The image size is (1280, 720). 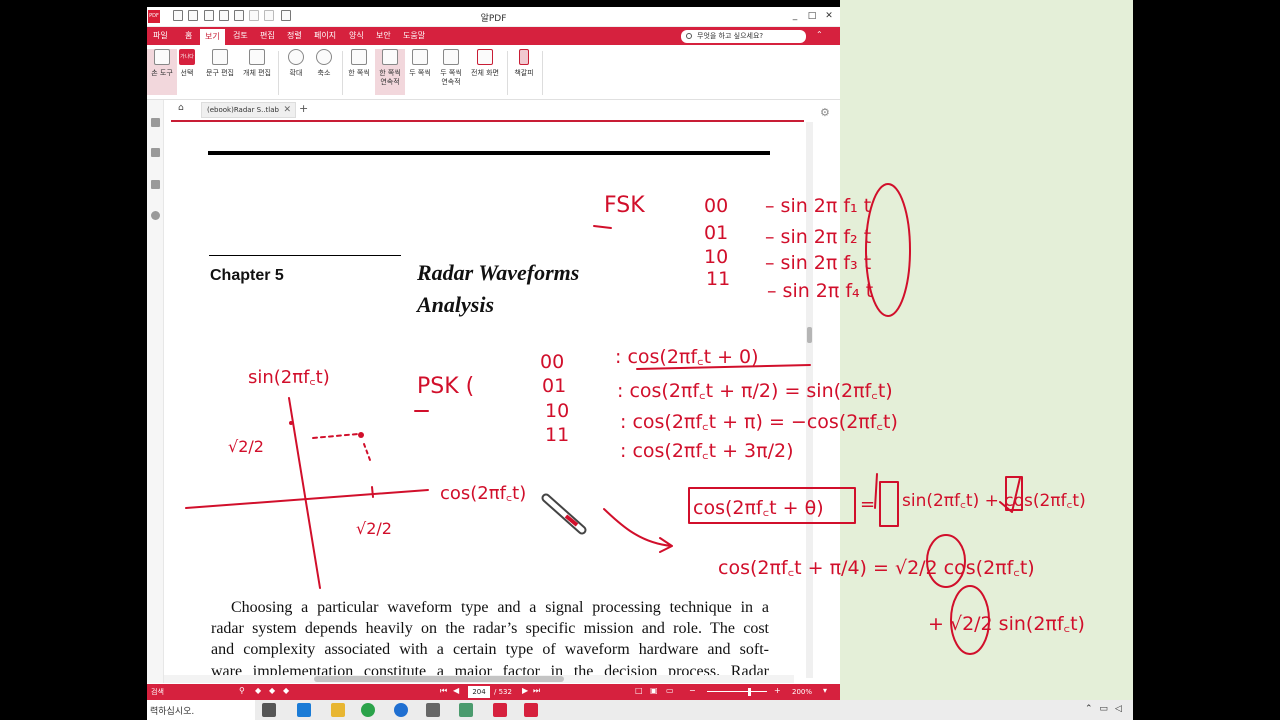 I want to click on search-panel-icon, so click(x=155, y=215).